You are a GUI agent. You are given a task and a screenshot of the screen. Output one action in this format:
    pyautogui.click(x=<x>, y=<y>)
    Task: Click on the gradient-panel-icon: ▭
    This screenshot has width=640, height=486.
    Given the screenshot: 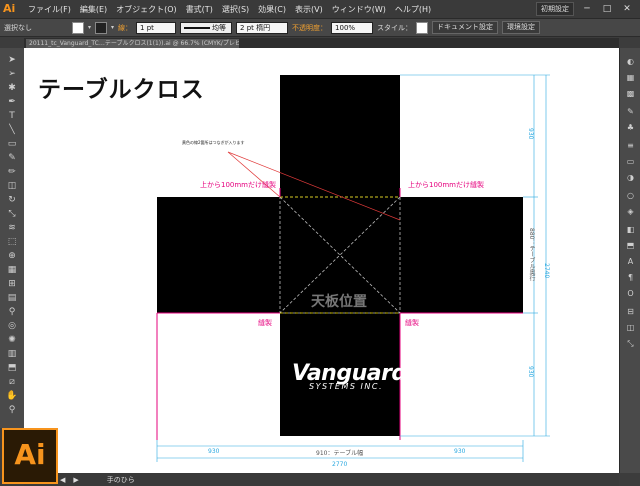 What is the action you would take?
    pyautogui.click(x=630, y=162)
    